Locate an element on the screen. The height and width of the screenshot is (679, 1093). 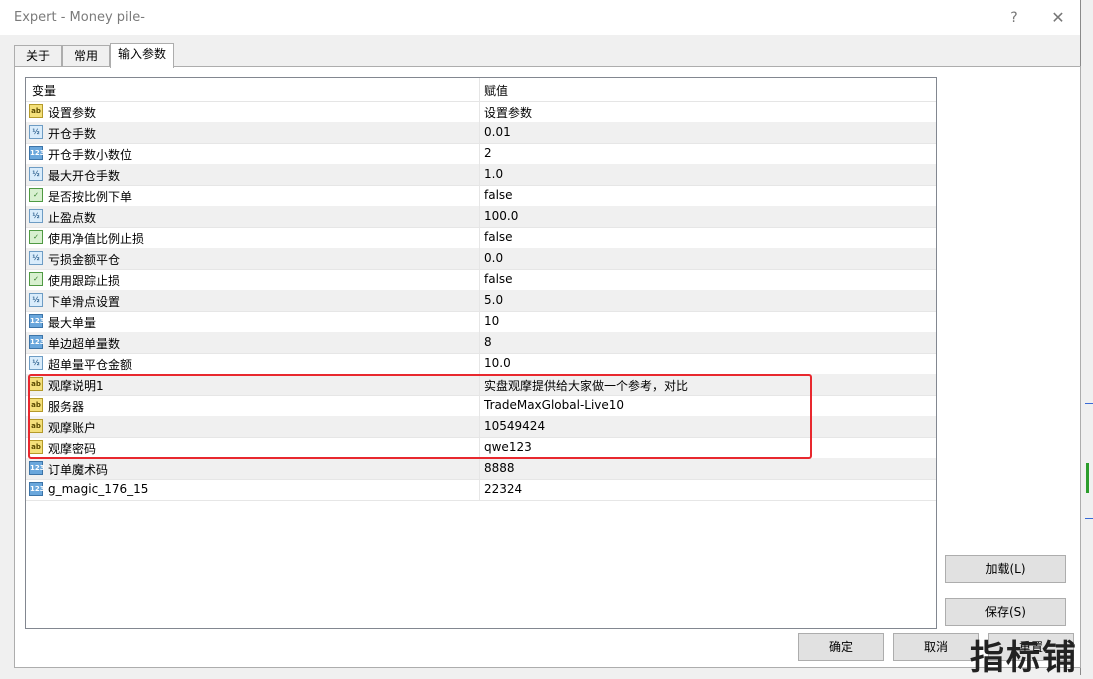
table-row: ✓ 是否按比例下单 false is located at coordinates (481, 196).